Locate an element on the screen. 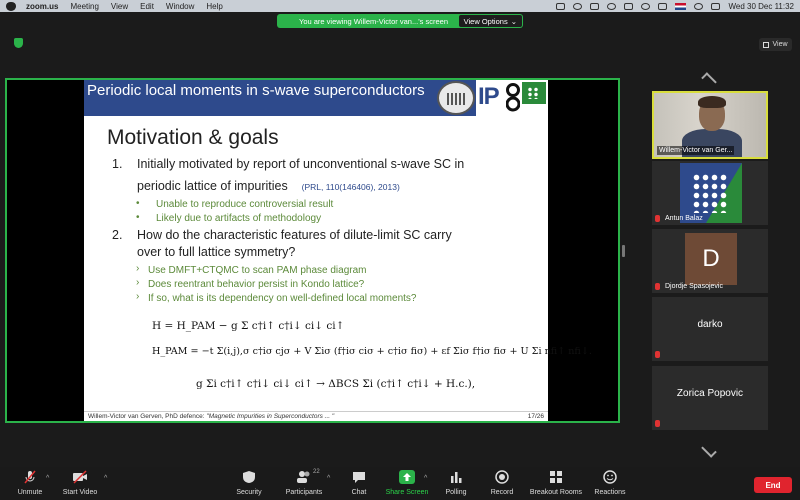 The width and height of the screenshot is (800, 500). keyboard-flag-icon is located at coordinates (681, 6).